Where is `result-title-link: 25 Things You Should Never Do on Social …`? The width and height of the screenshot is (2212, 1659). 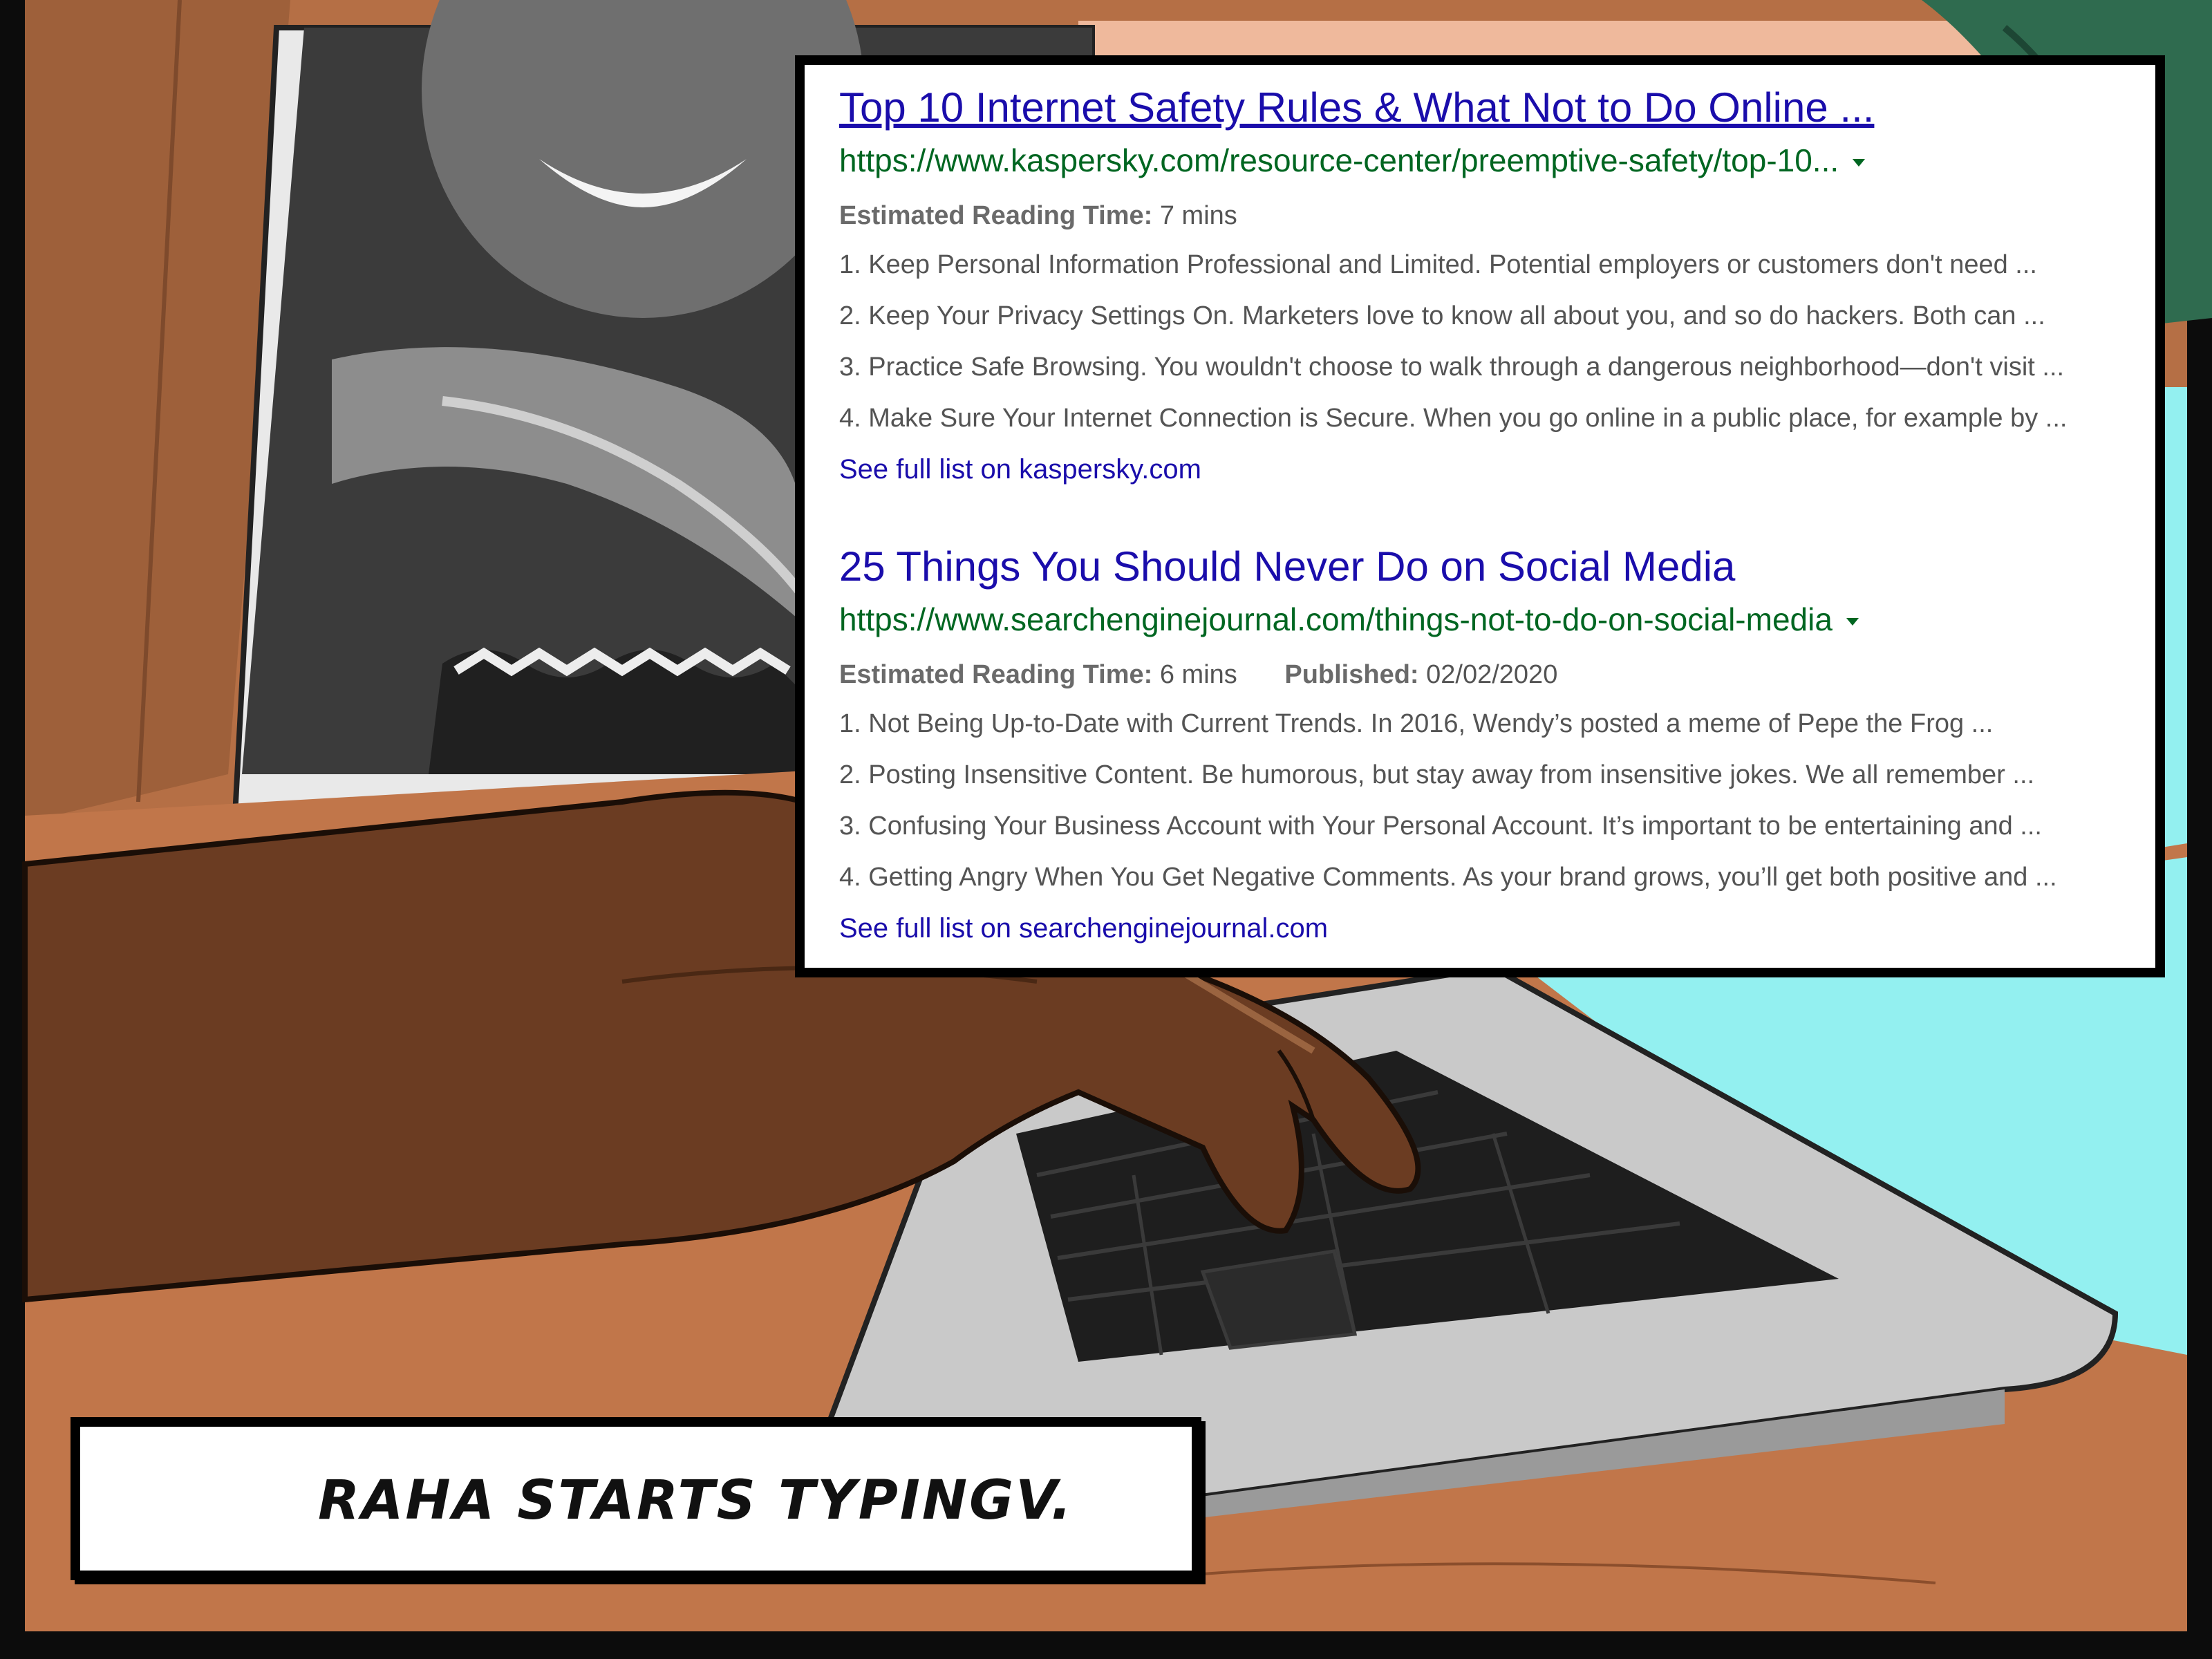
result-title-link: 25 Things You Should Never Do on Social … is located at coordinates (1480, 567).